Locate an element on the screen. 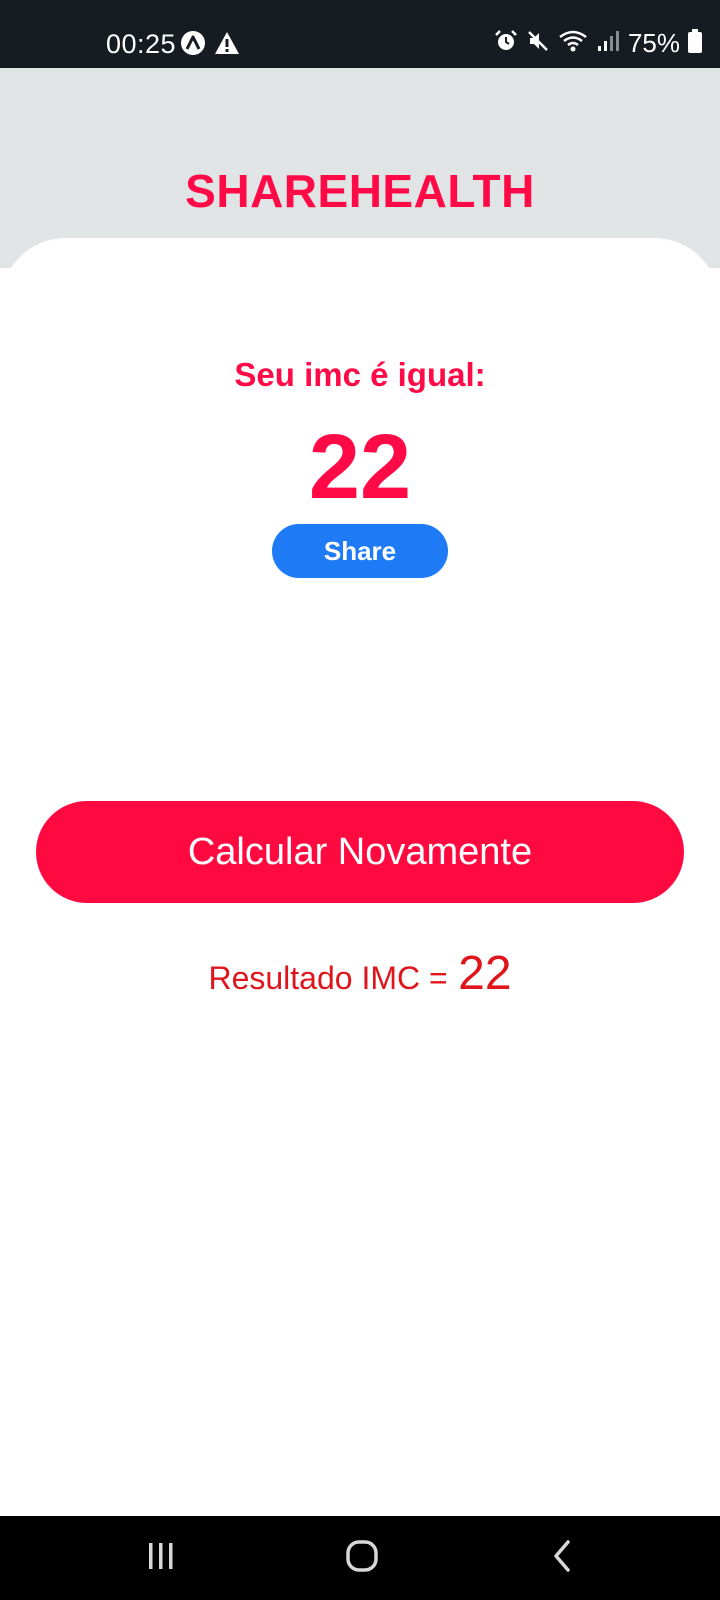 Image resolution: width=720 pixels, height=1600 pixels. alarm-icon is located at coordinates (506, 43).